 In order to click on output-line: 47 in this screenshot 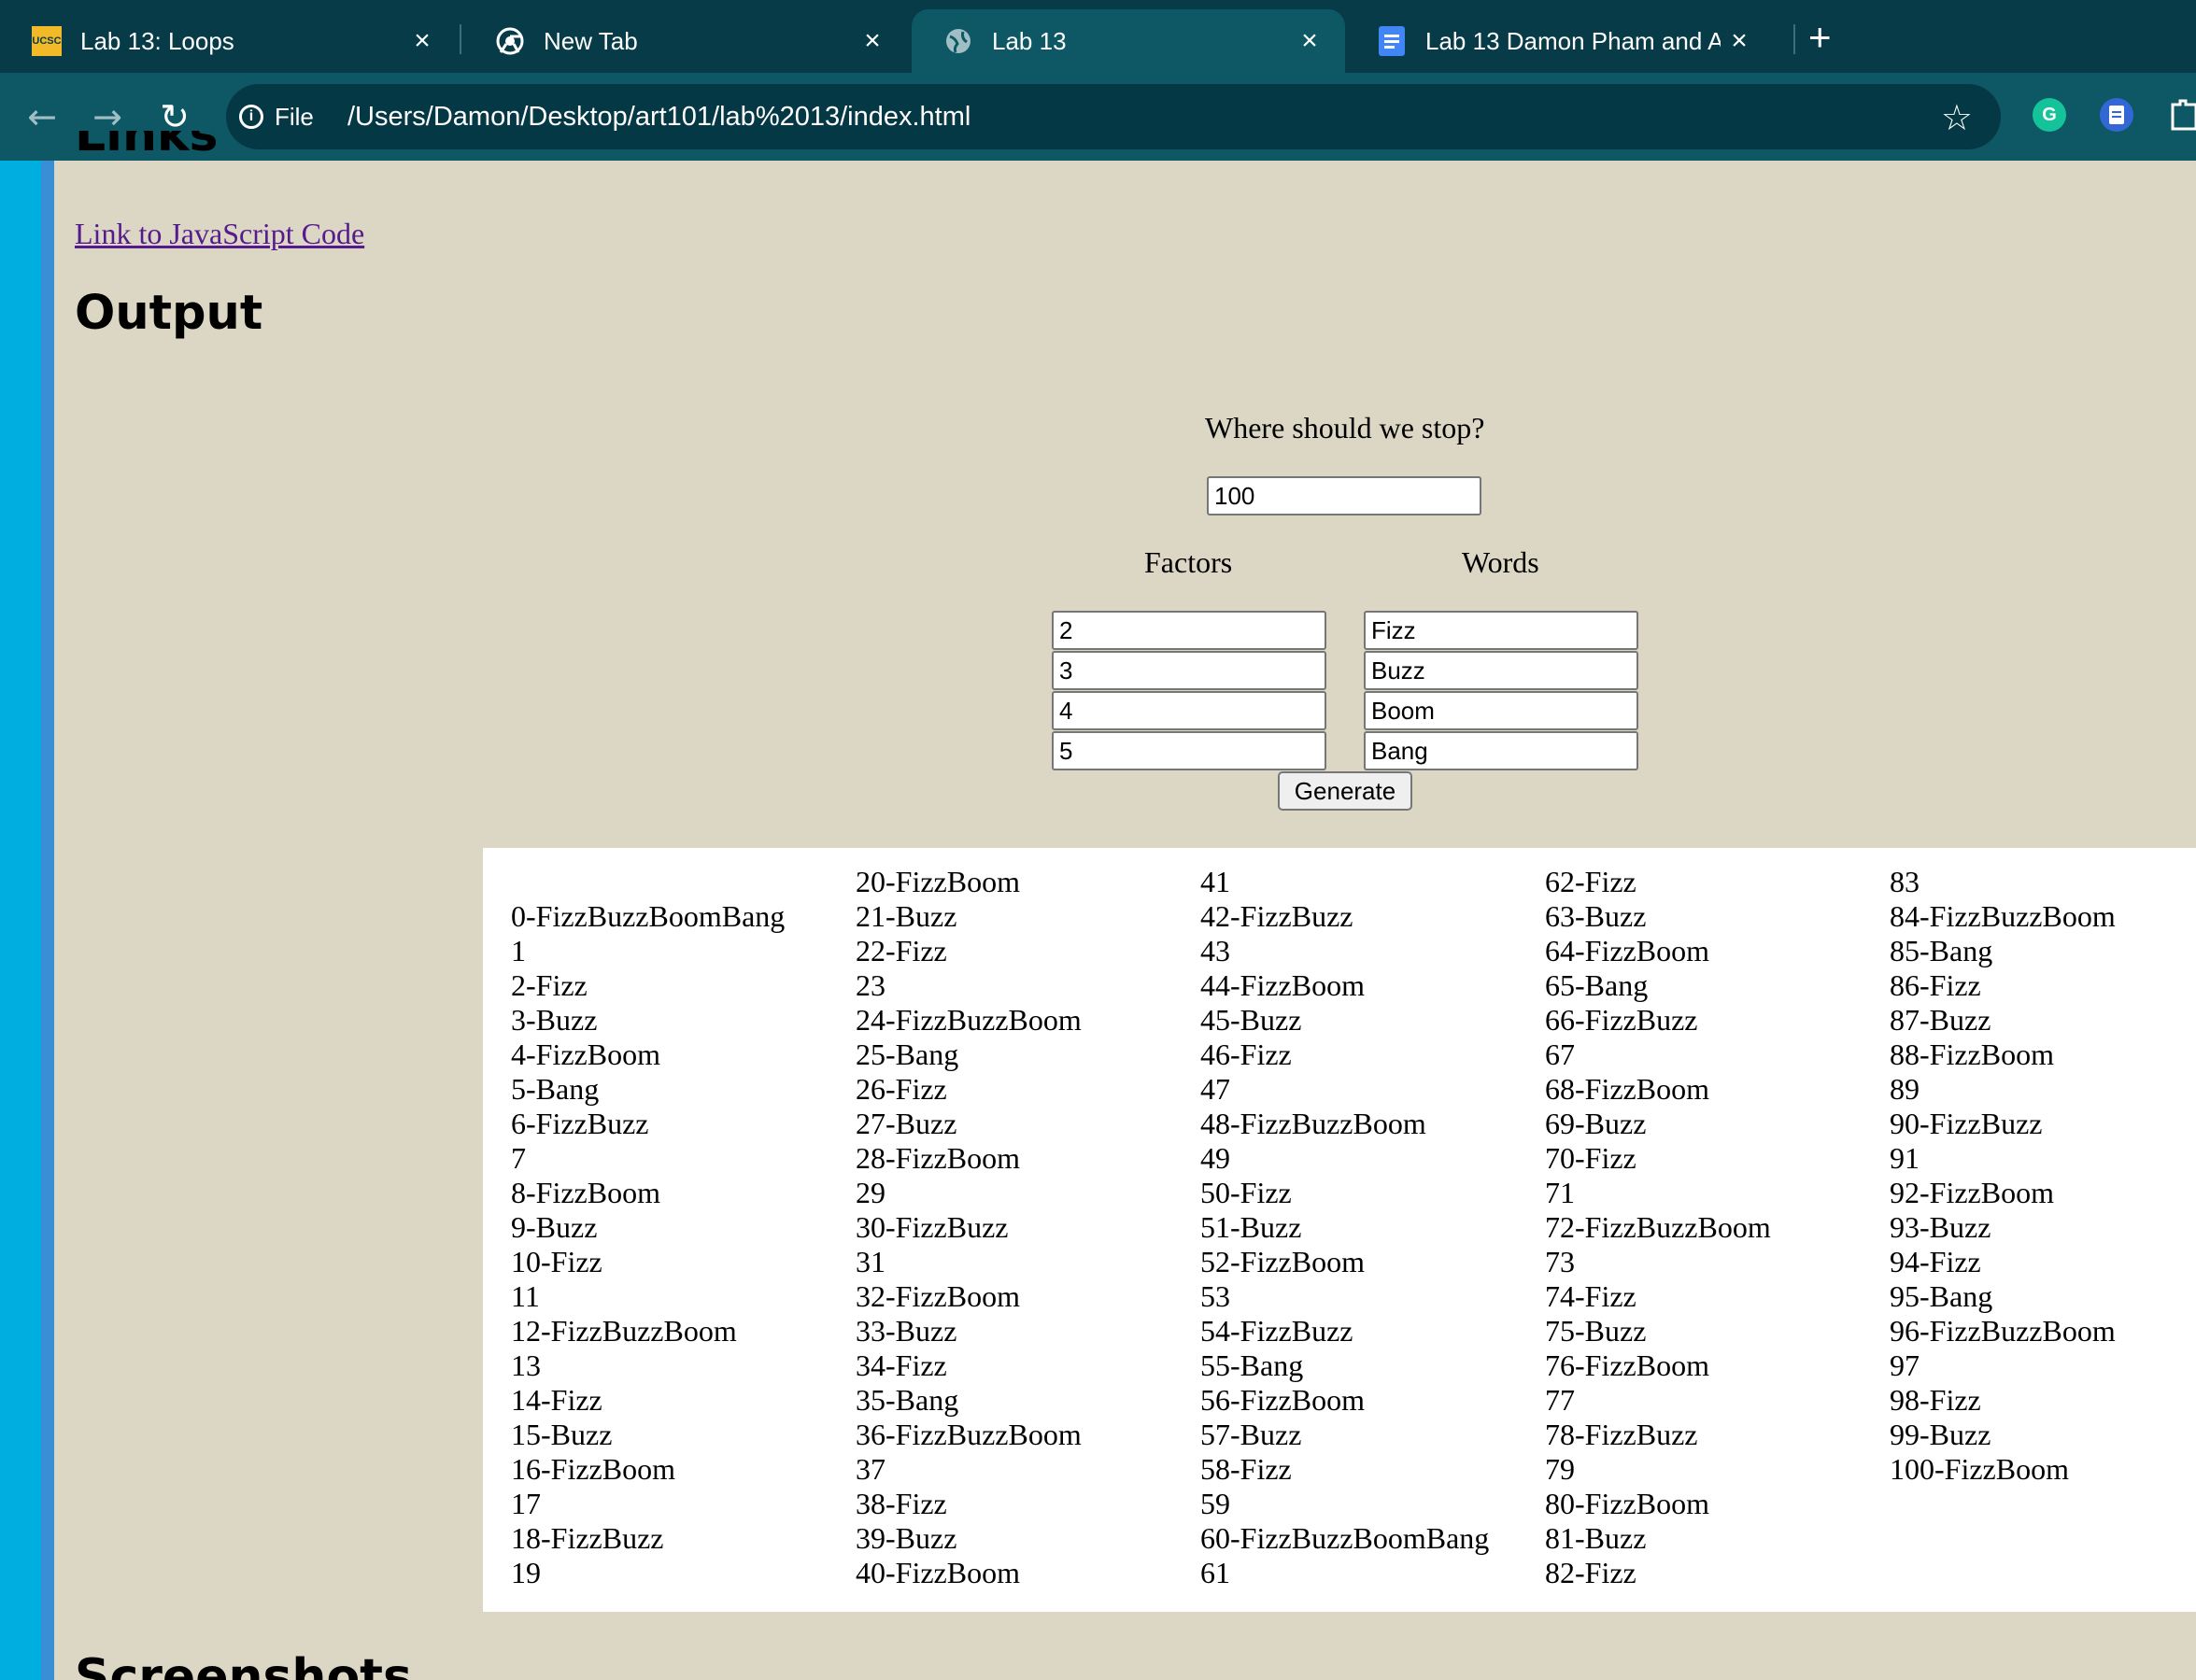, I will do `click(1215, 1089)`.